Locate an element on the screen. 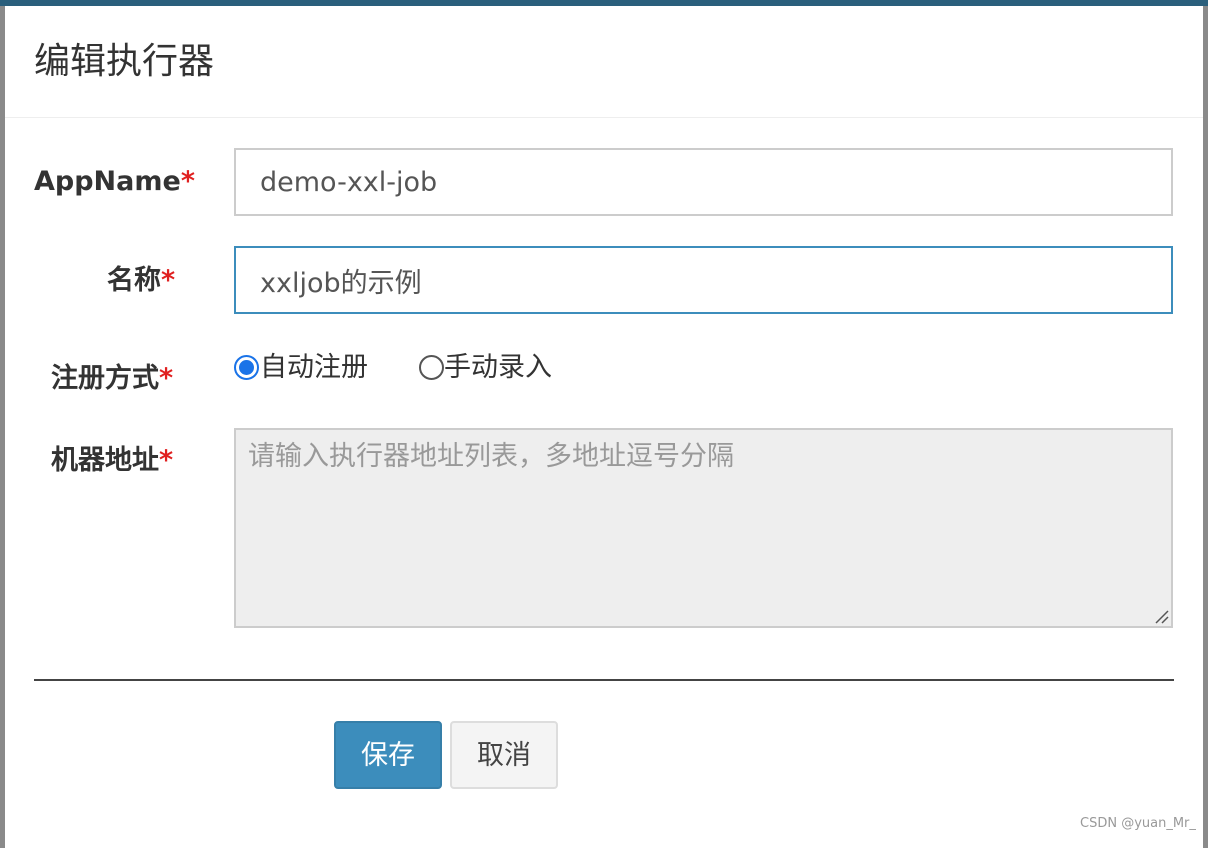 The width and height of the screenshot is (1208, 848). name-label: 名称* is located at coordinates (141, 281).